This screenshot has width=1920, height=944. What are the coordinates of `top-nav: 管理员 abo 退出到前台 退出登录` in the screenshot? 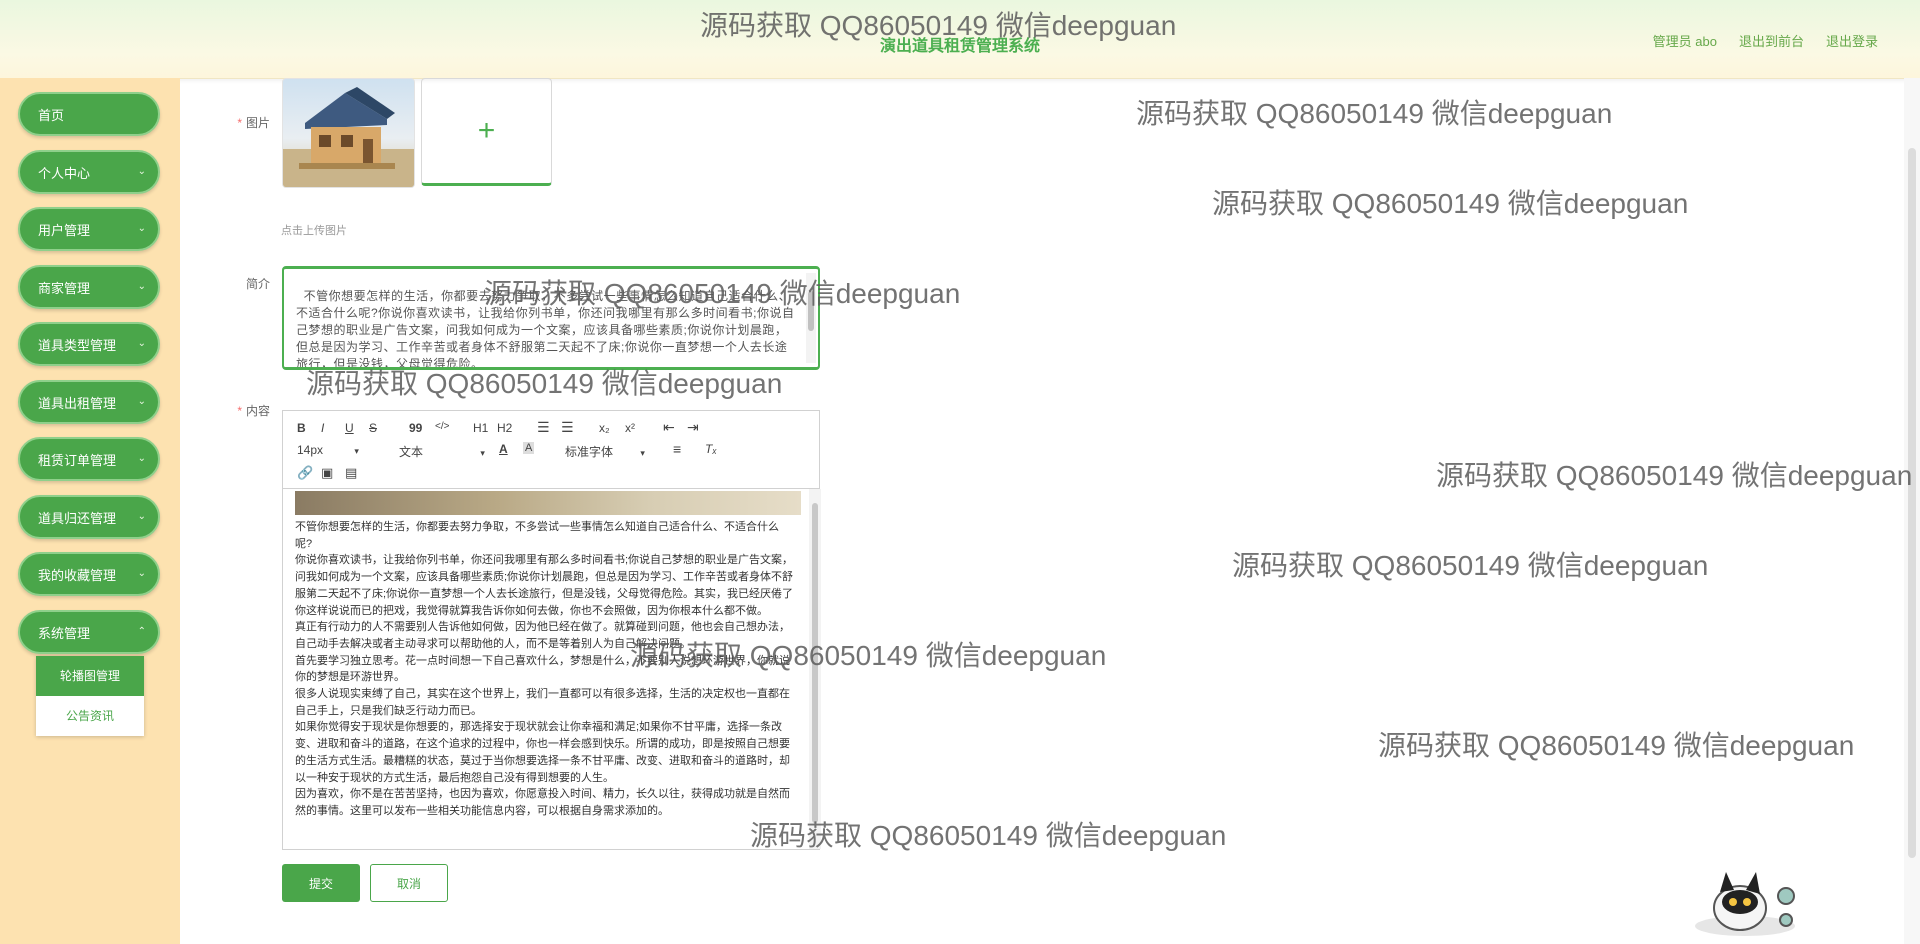 It's located at (1765, 40).